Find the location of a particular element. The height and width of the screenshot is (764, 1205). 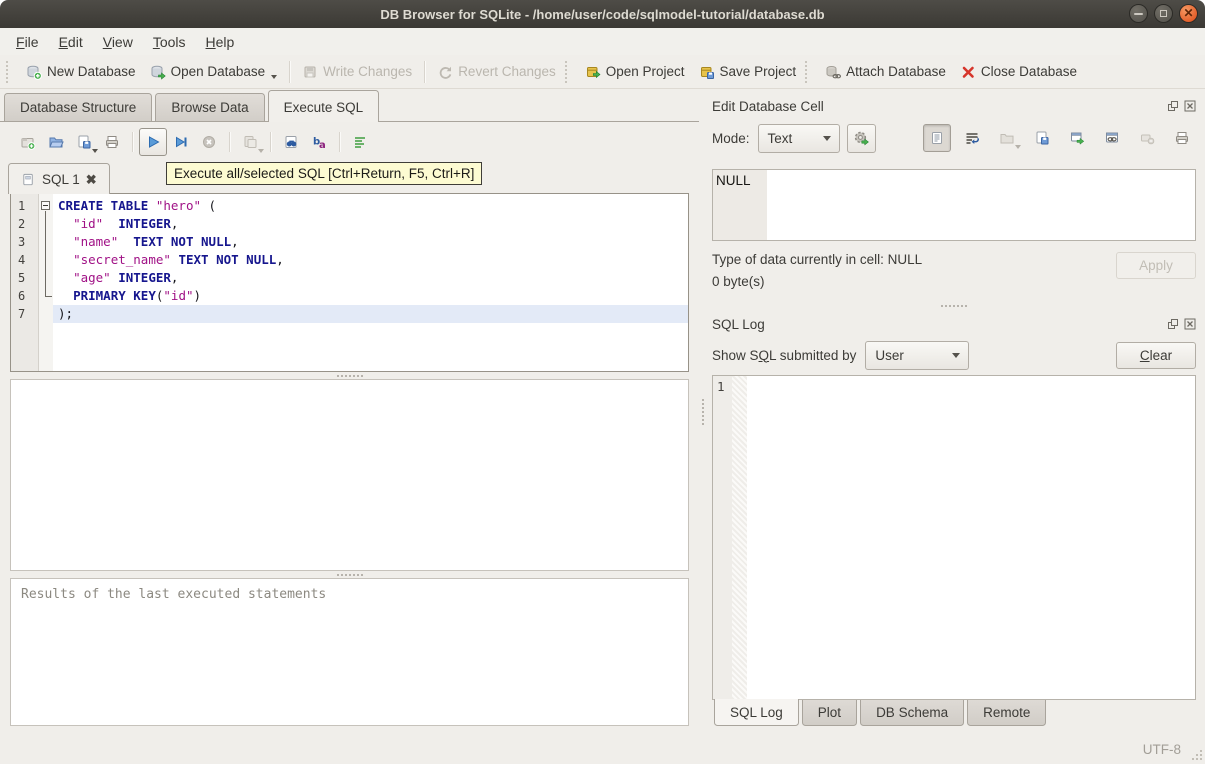

results-placeholder: Results of the last executed statements is located at coordinates (174, 594).